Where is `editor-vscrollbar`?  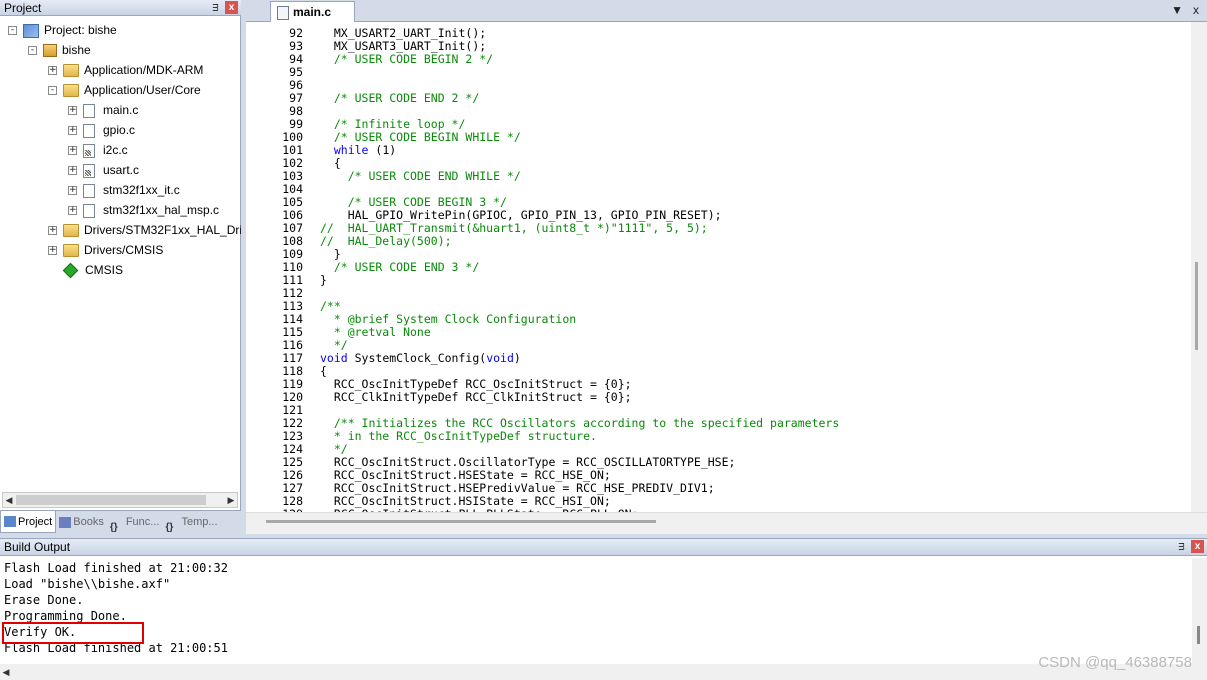 editor-vscrollbar is located at coordinates (1199, 267).